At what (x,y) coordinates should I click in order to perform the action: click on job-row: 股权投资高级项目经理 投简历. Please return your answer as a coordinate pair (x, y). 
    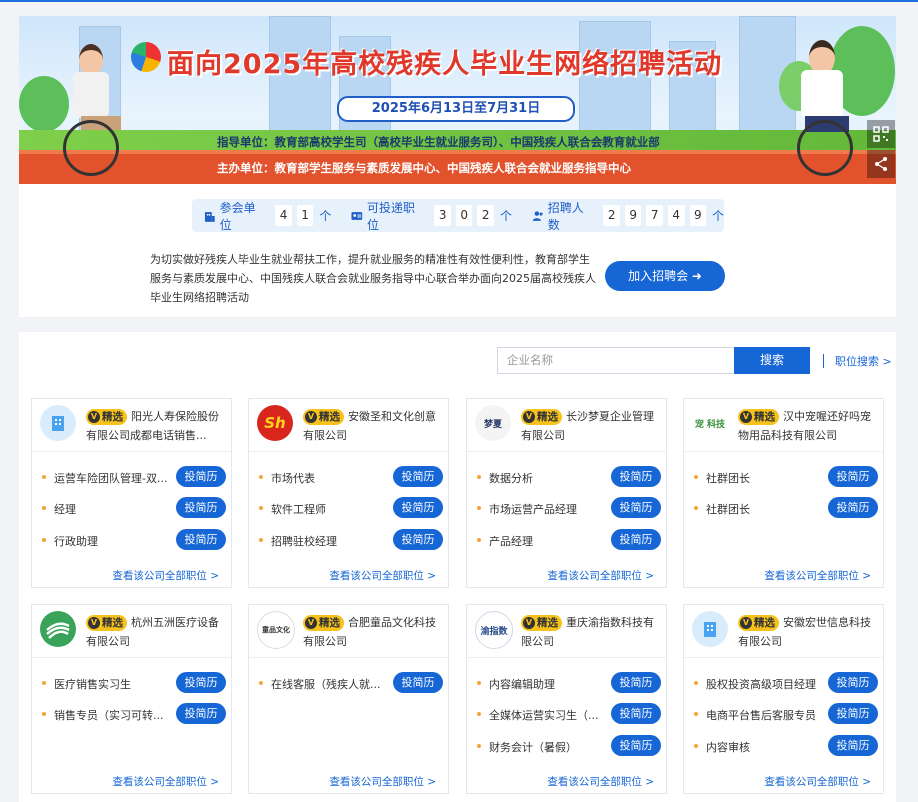
    Looking at the image, I should click on (786, 683).